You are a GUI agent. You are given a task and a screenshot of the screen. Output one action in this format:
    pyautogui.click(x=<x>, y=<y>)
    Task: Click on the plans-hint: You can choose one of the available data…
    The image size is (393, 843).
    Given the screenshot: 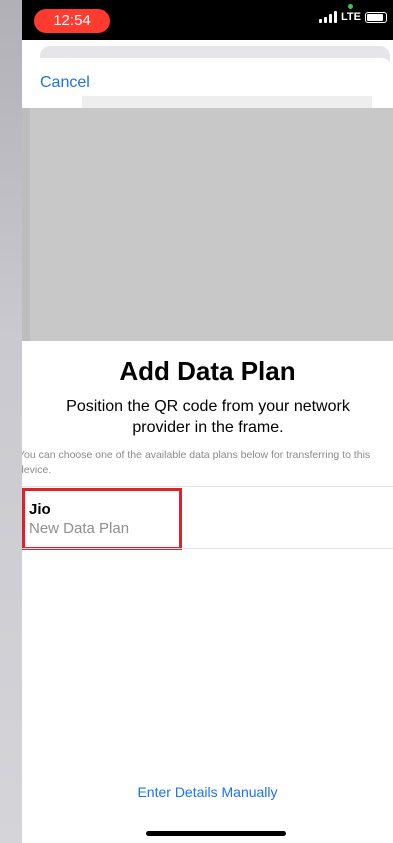 What is the action you would take?
    pyautogui.click(x=196, y=462)
    